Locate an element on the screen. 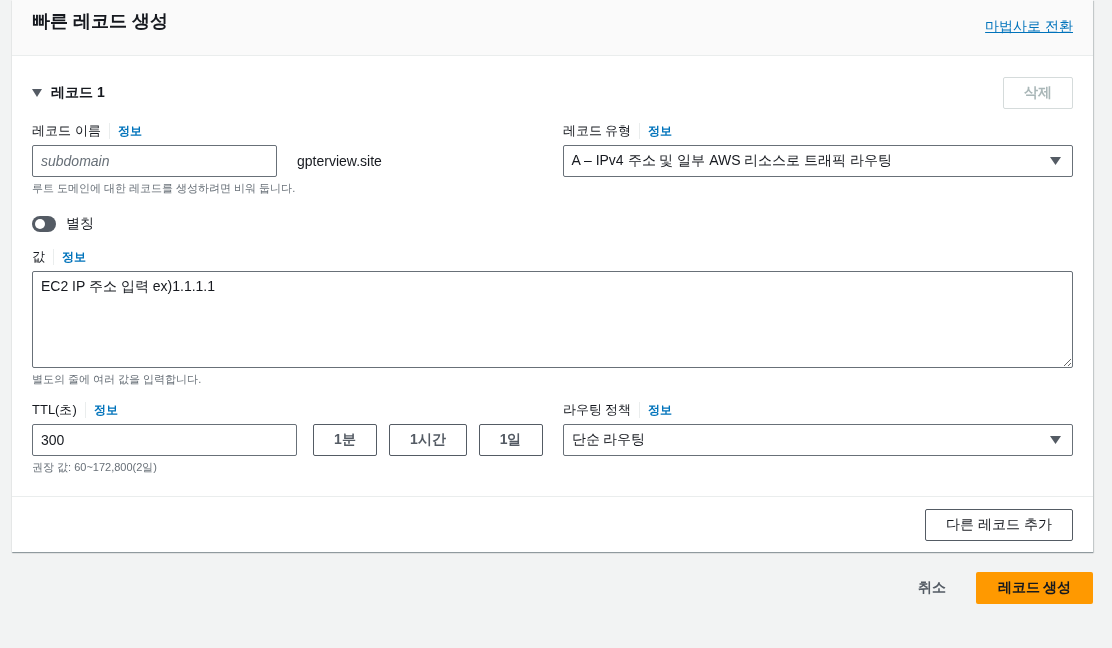  ttl-preset-button: 1분 is located at coordinates (345, 440).